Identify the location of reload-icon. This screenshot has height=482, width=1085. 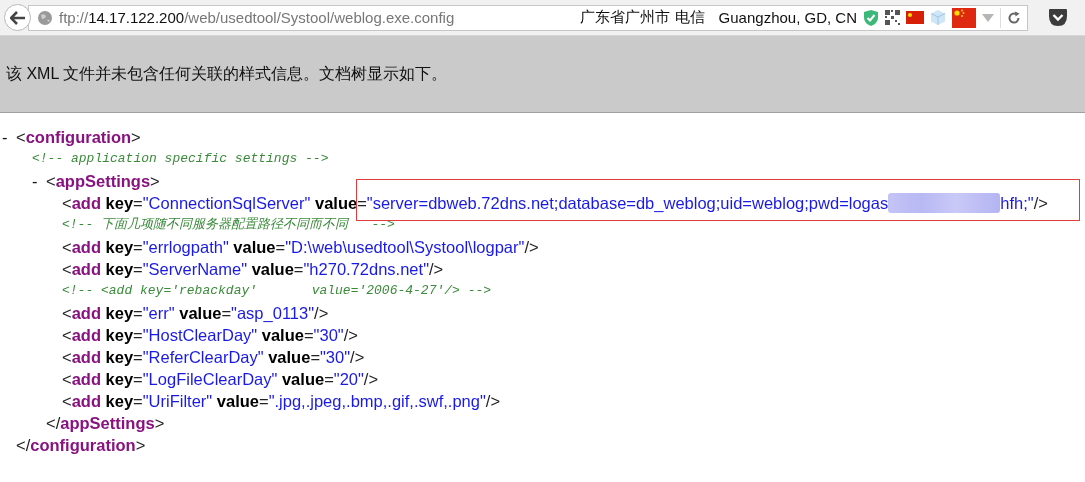
(1014, 17).